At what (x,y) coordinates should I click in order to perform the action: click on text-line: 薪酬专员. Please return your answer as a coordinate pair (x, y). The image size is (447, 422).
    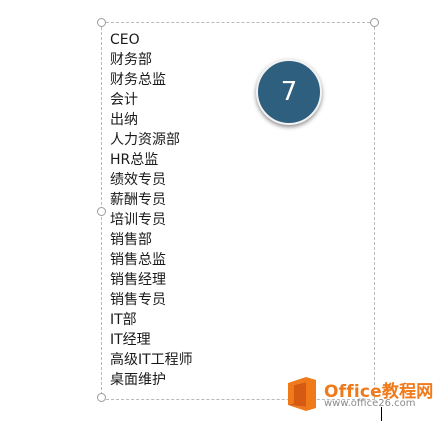
    Looking at the image, I should click on (151, 200).